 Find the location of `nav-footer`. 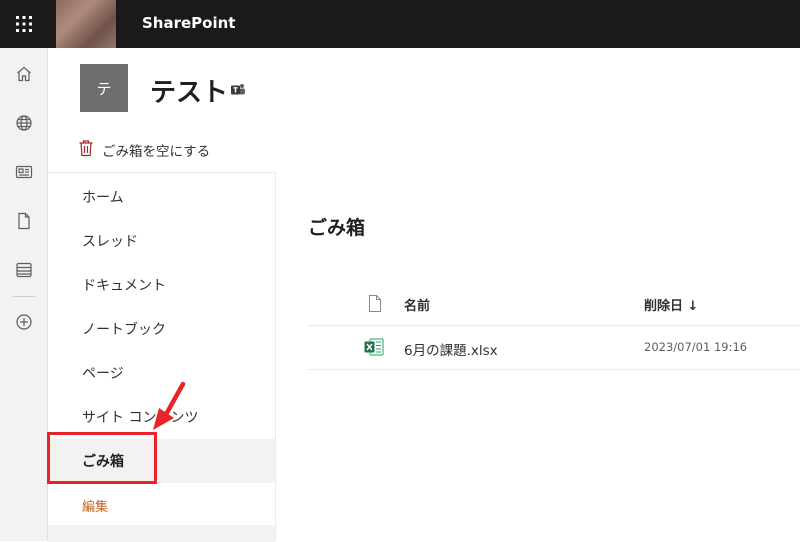

nav-footer is located at coordinates (161, 533).